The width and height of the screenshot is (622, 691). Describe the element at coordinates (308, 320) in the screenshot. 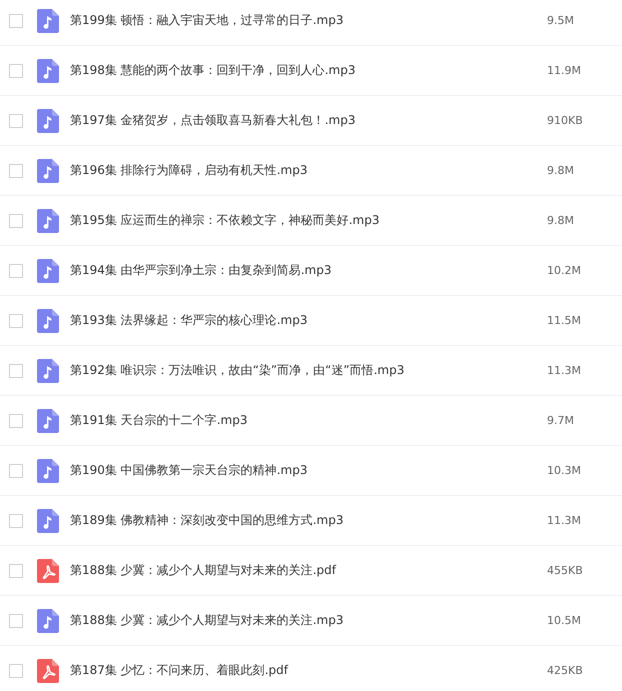

I see `file-name: 第193集 法界缘起：华严宗的核心理论.mp3` at that location.